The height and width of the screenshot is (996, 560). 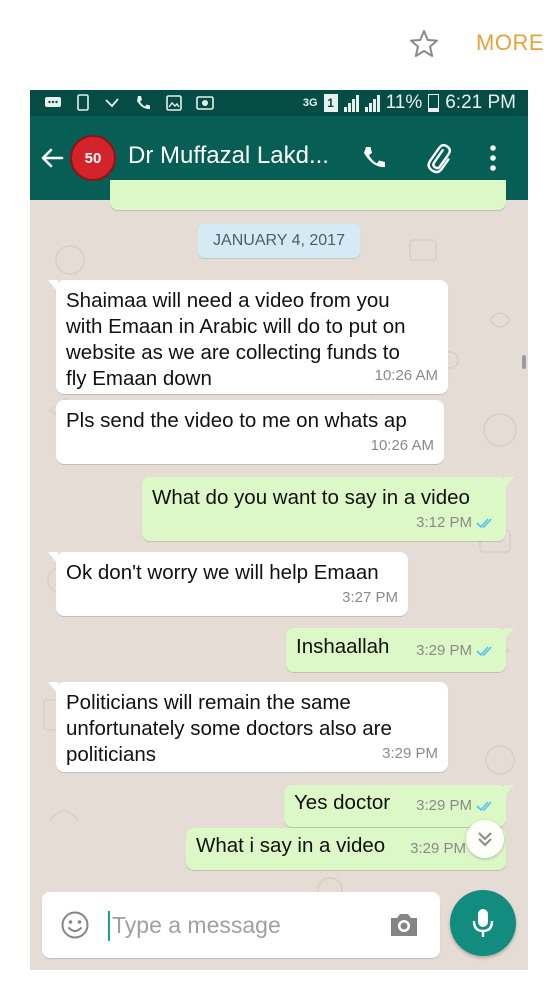 What do you see at coordinates (279, 241) in the screenshot?
I see `date-separator: JANUARY 4, 2017` at bounding box center [279, 241].